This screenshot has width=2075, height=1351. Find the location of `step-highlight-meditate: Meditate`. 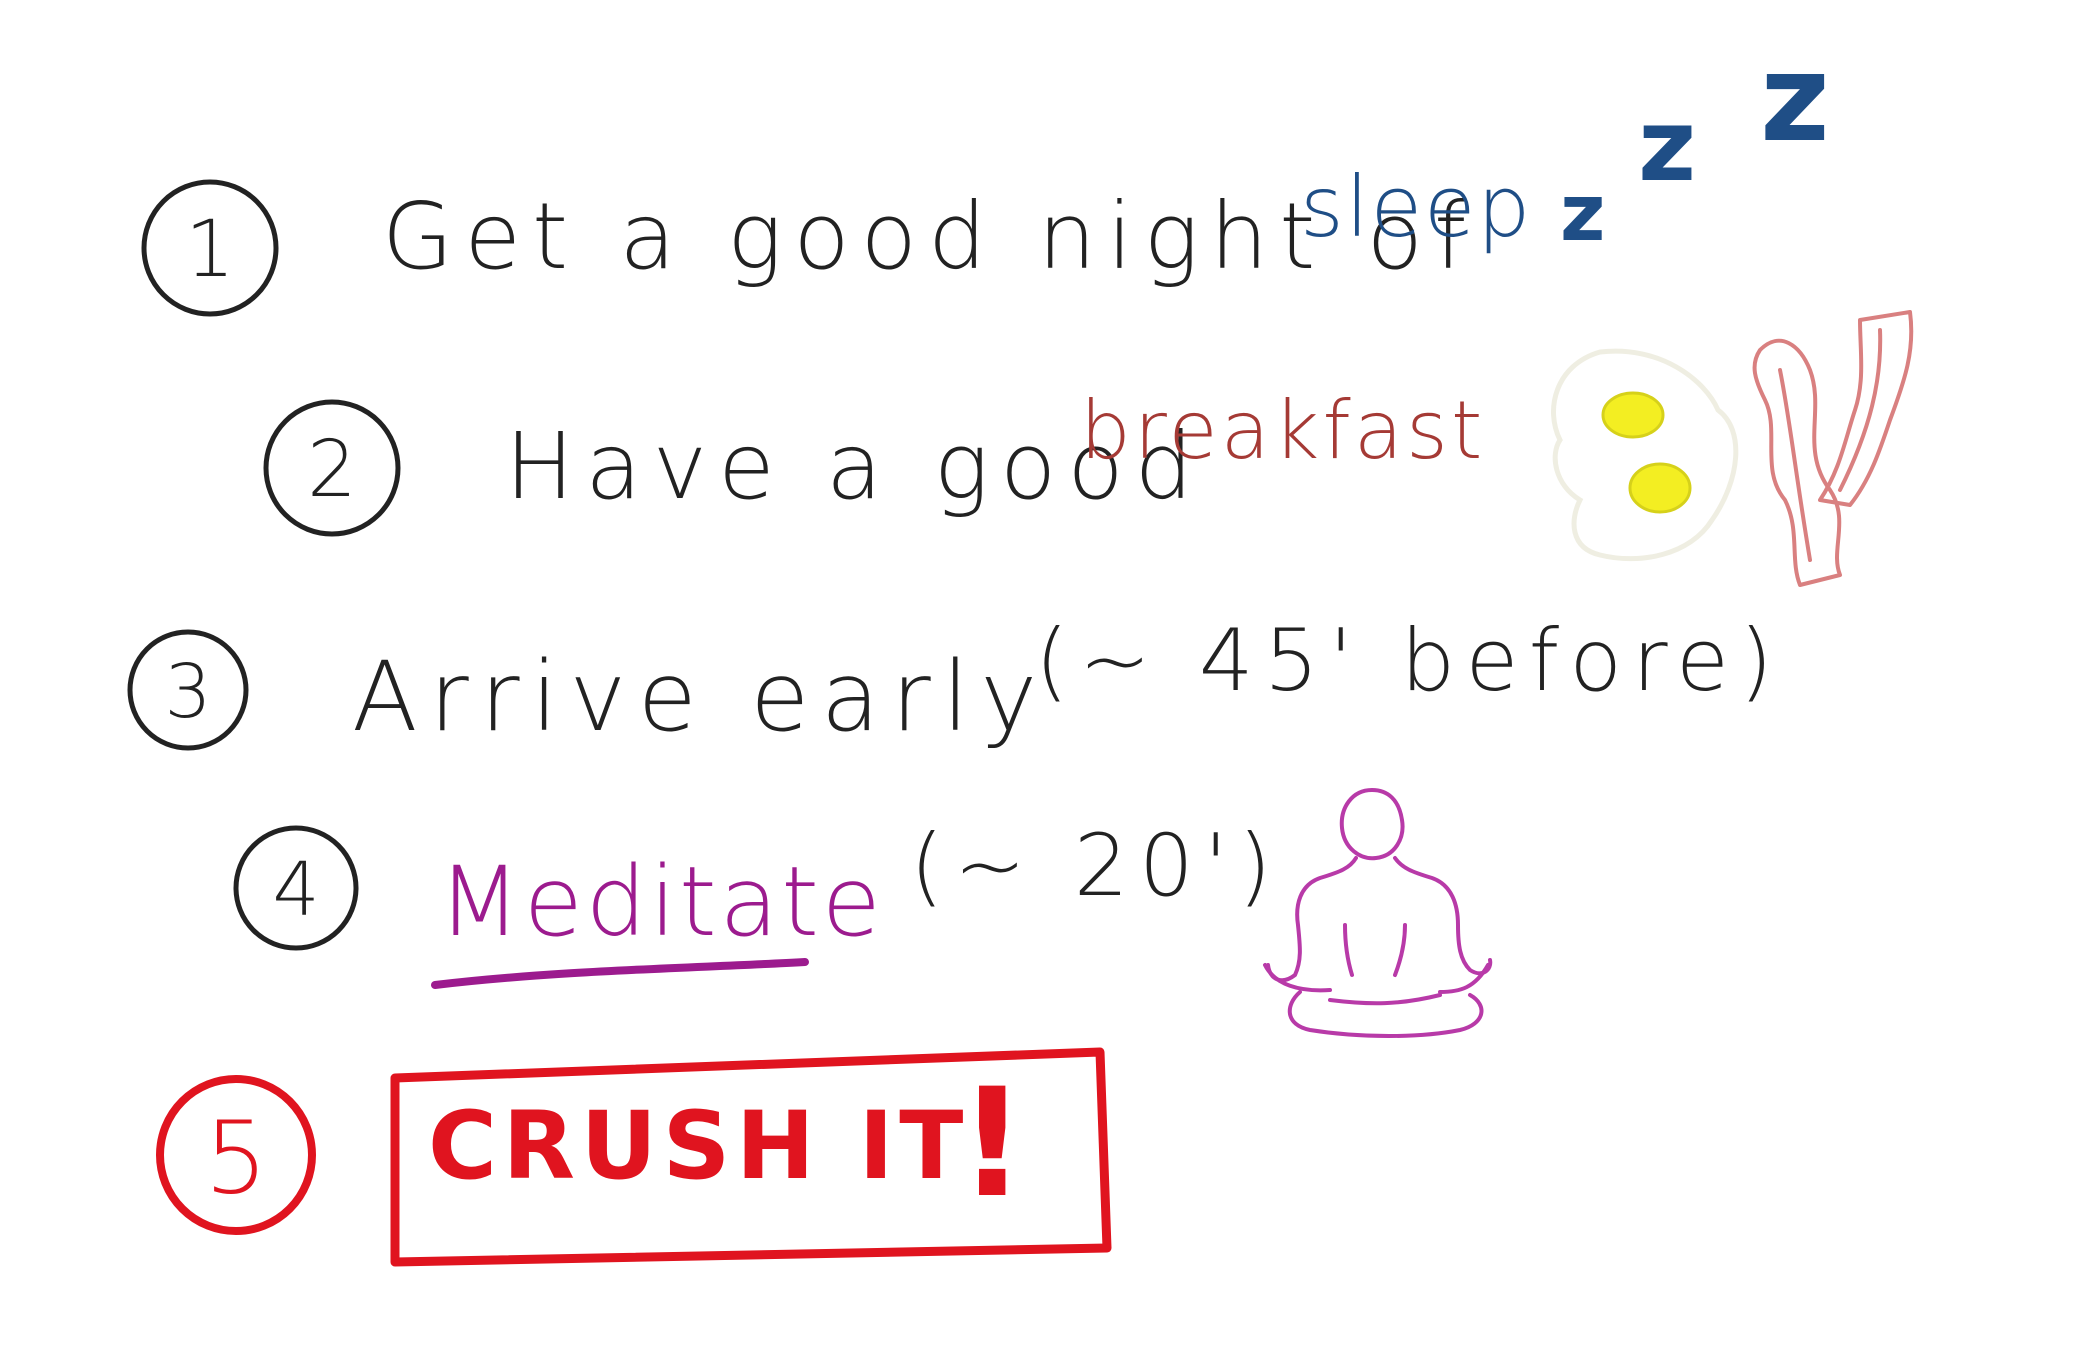

step-highlight-meditate: Meditate is located at coordinates (661, 902).